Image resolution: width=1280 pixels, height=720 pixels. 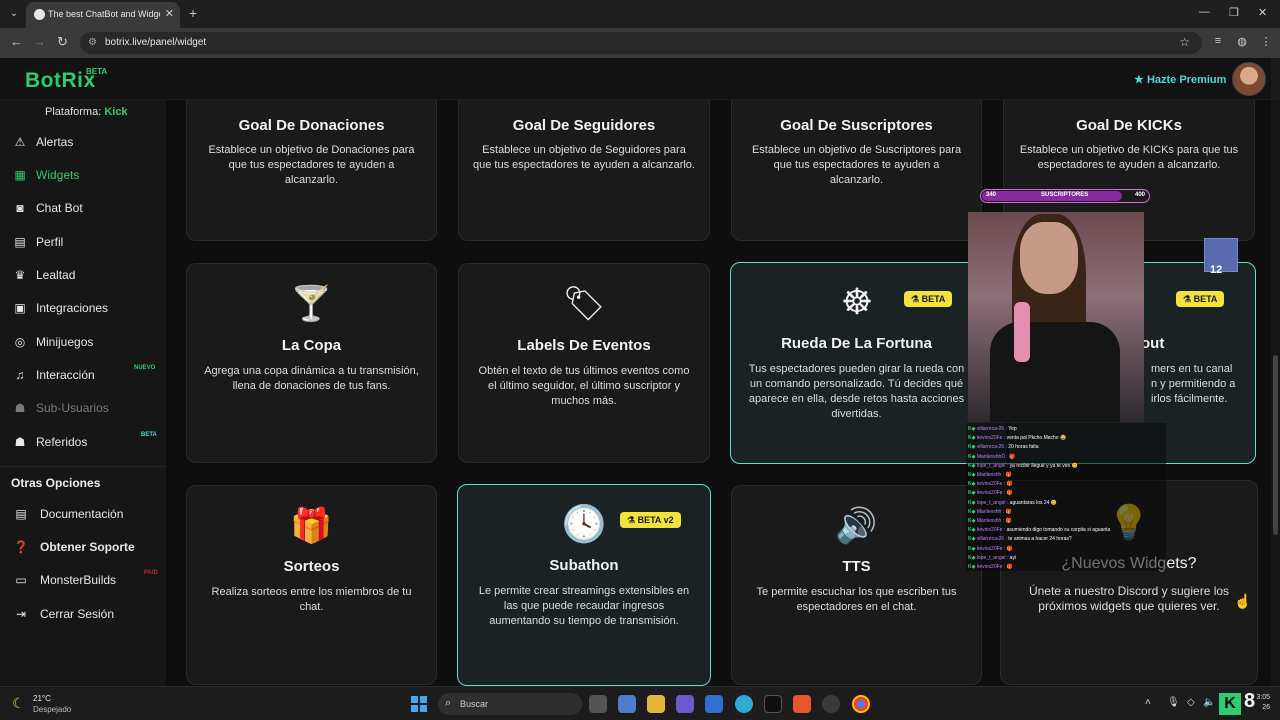 What do you see at coordinates (1129, 125) in the screenshot?
I see `card-title: Goal De KICKs` at bounding box center [1129, 125].